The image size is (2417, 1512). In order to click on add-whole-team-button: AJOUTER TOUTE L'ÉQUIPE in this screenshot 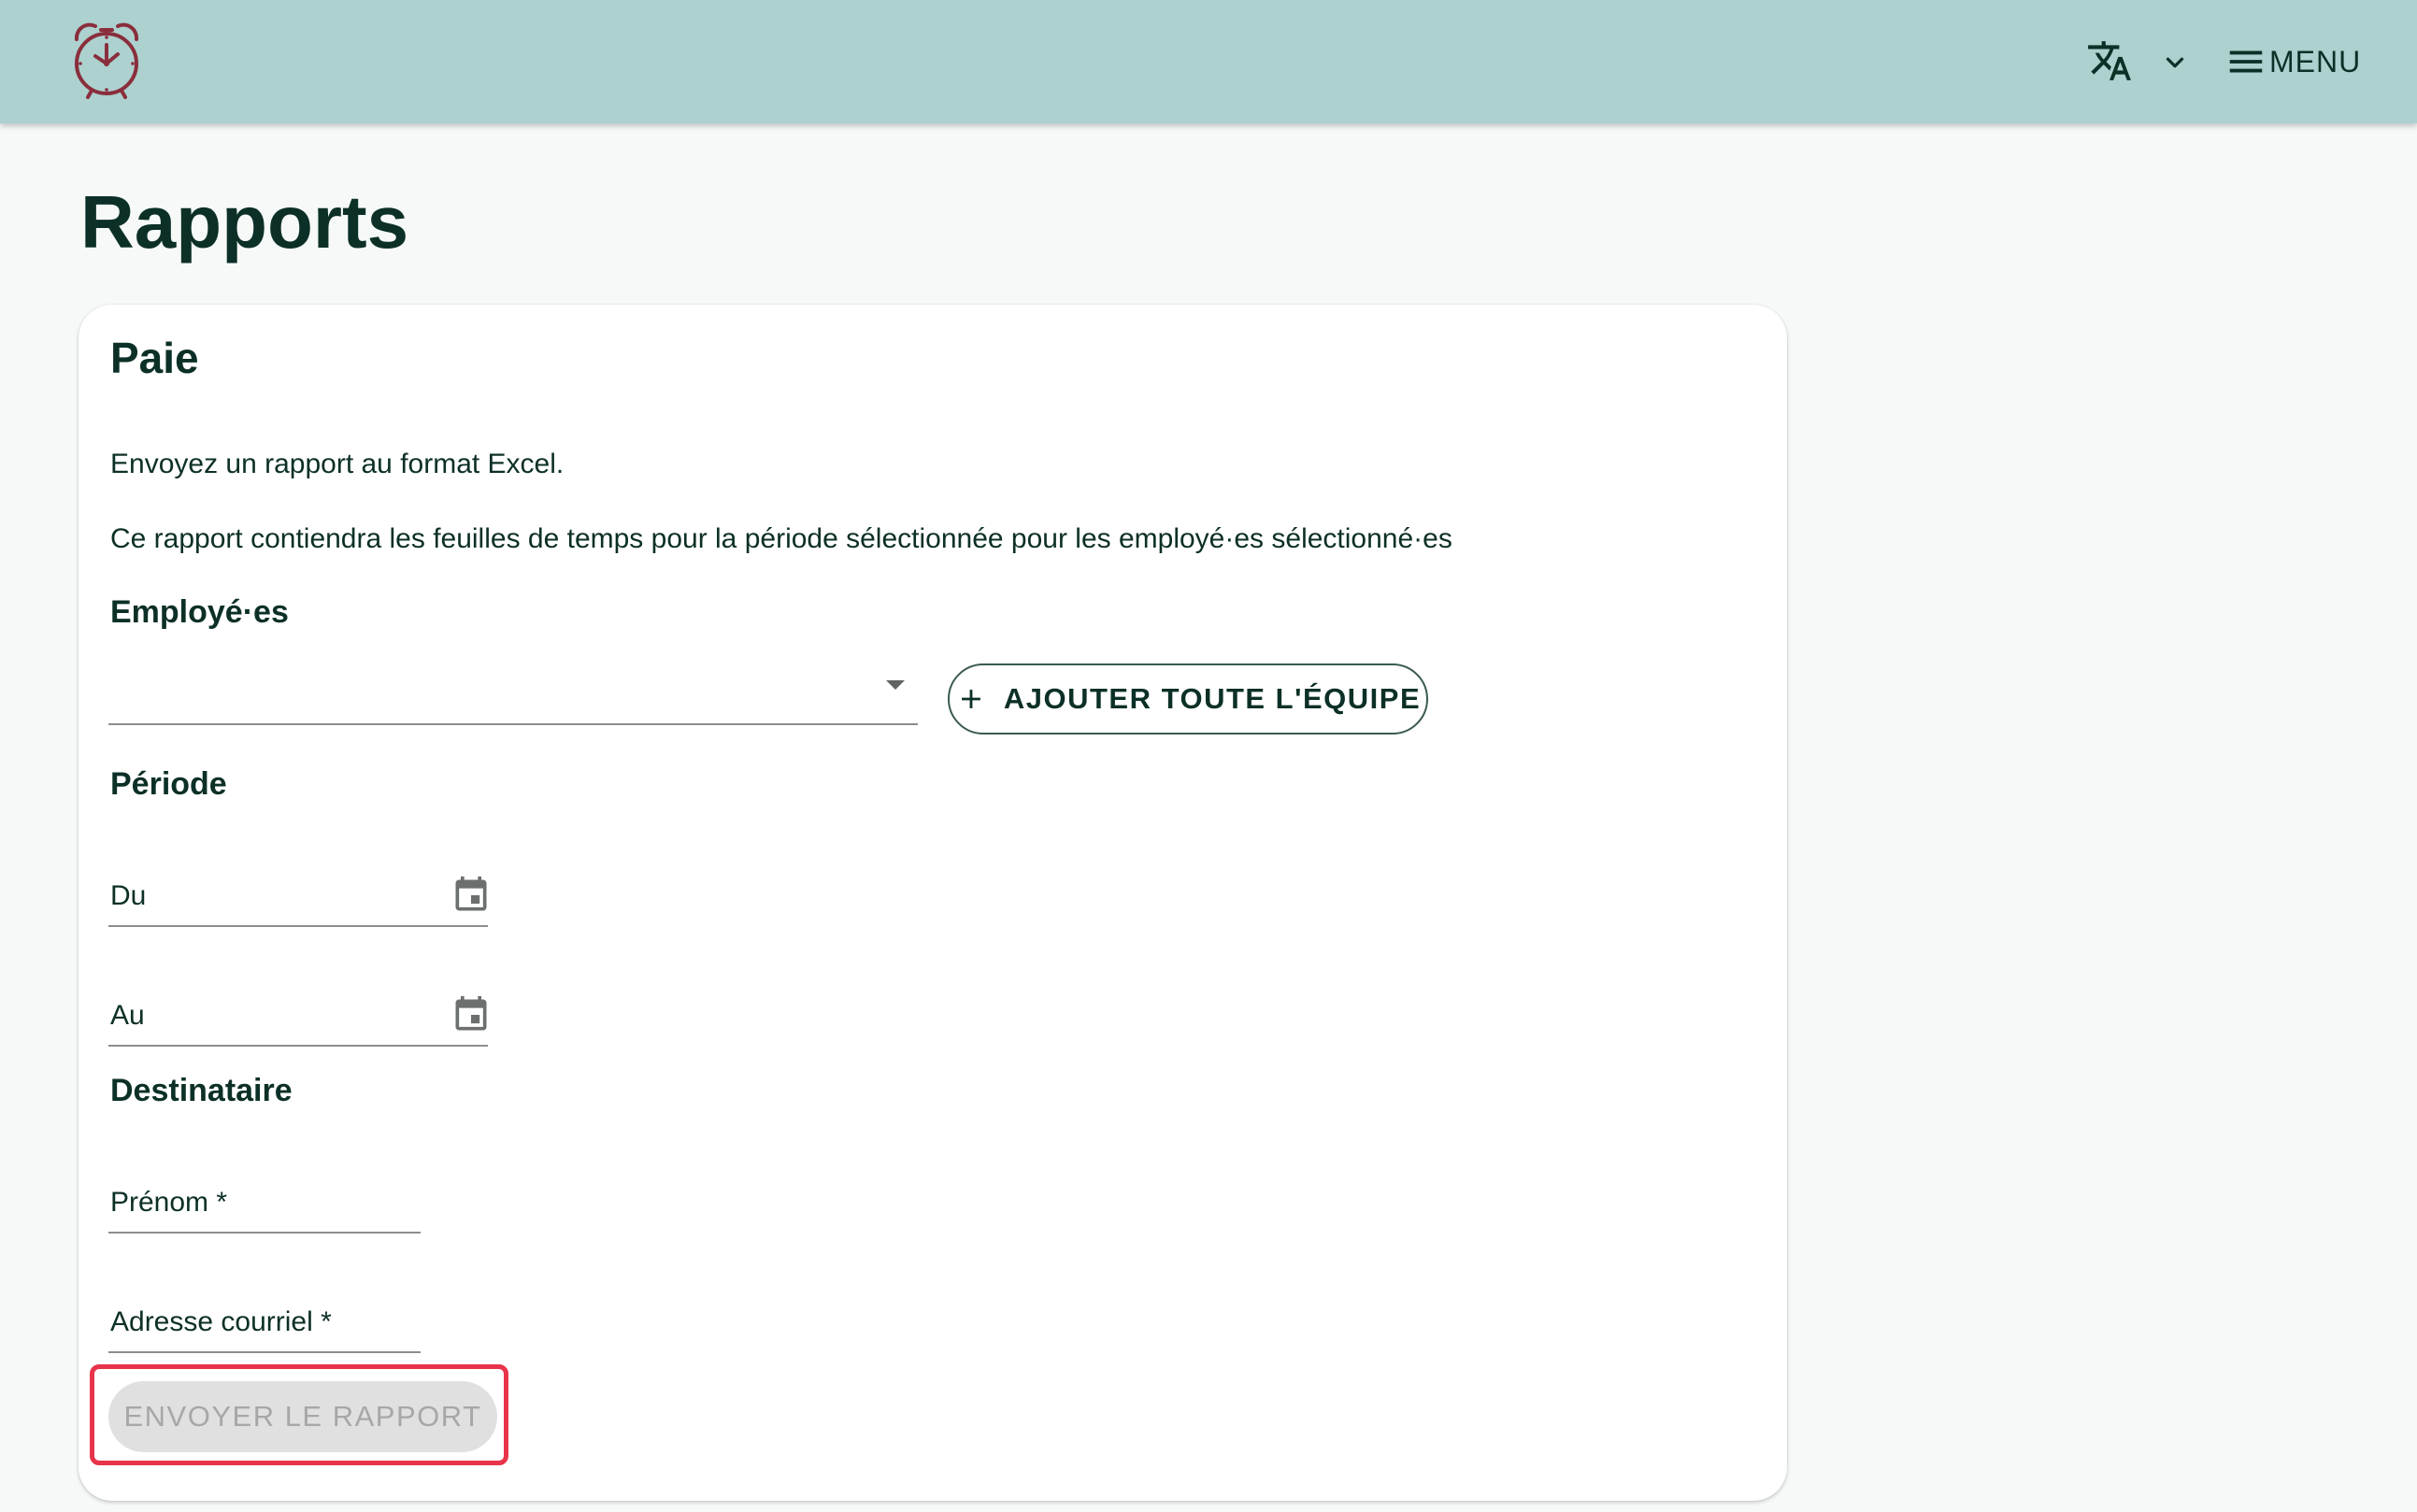, I will do `click(1188, 699)`.